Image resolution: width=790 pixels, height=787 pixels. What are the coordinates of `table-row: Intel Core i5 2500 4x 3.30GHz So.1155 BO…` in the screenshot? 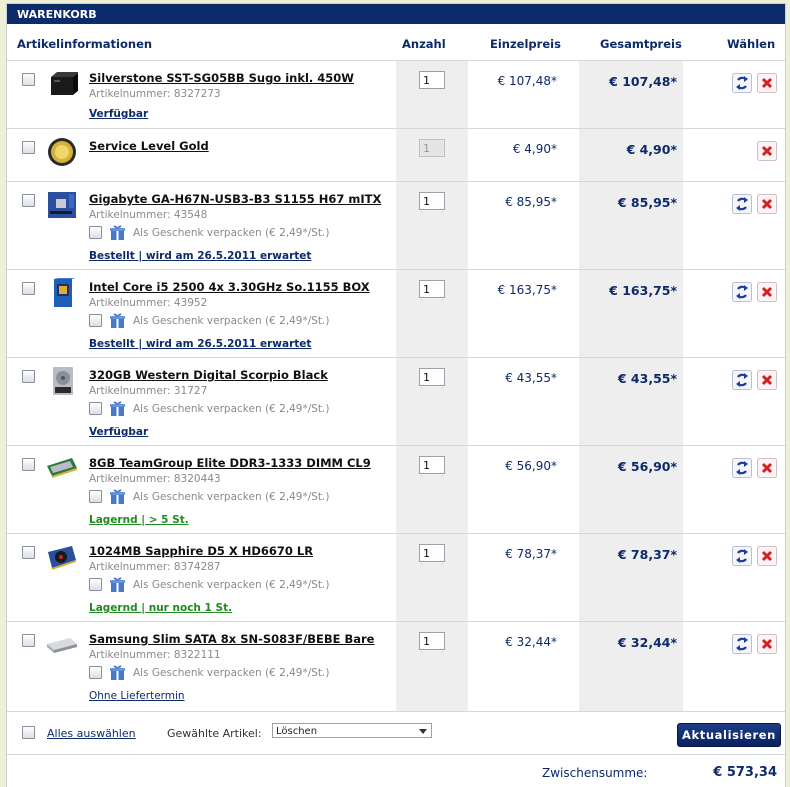 It's located at (396, 314).